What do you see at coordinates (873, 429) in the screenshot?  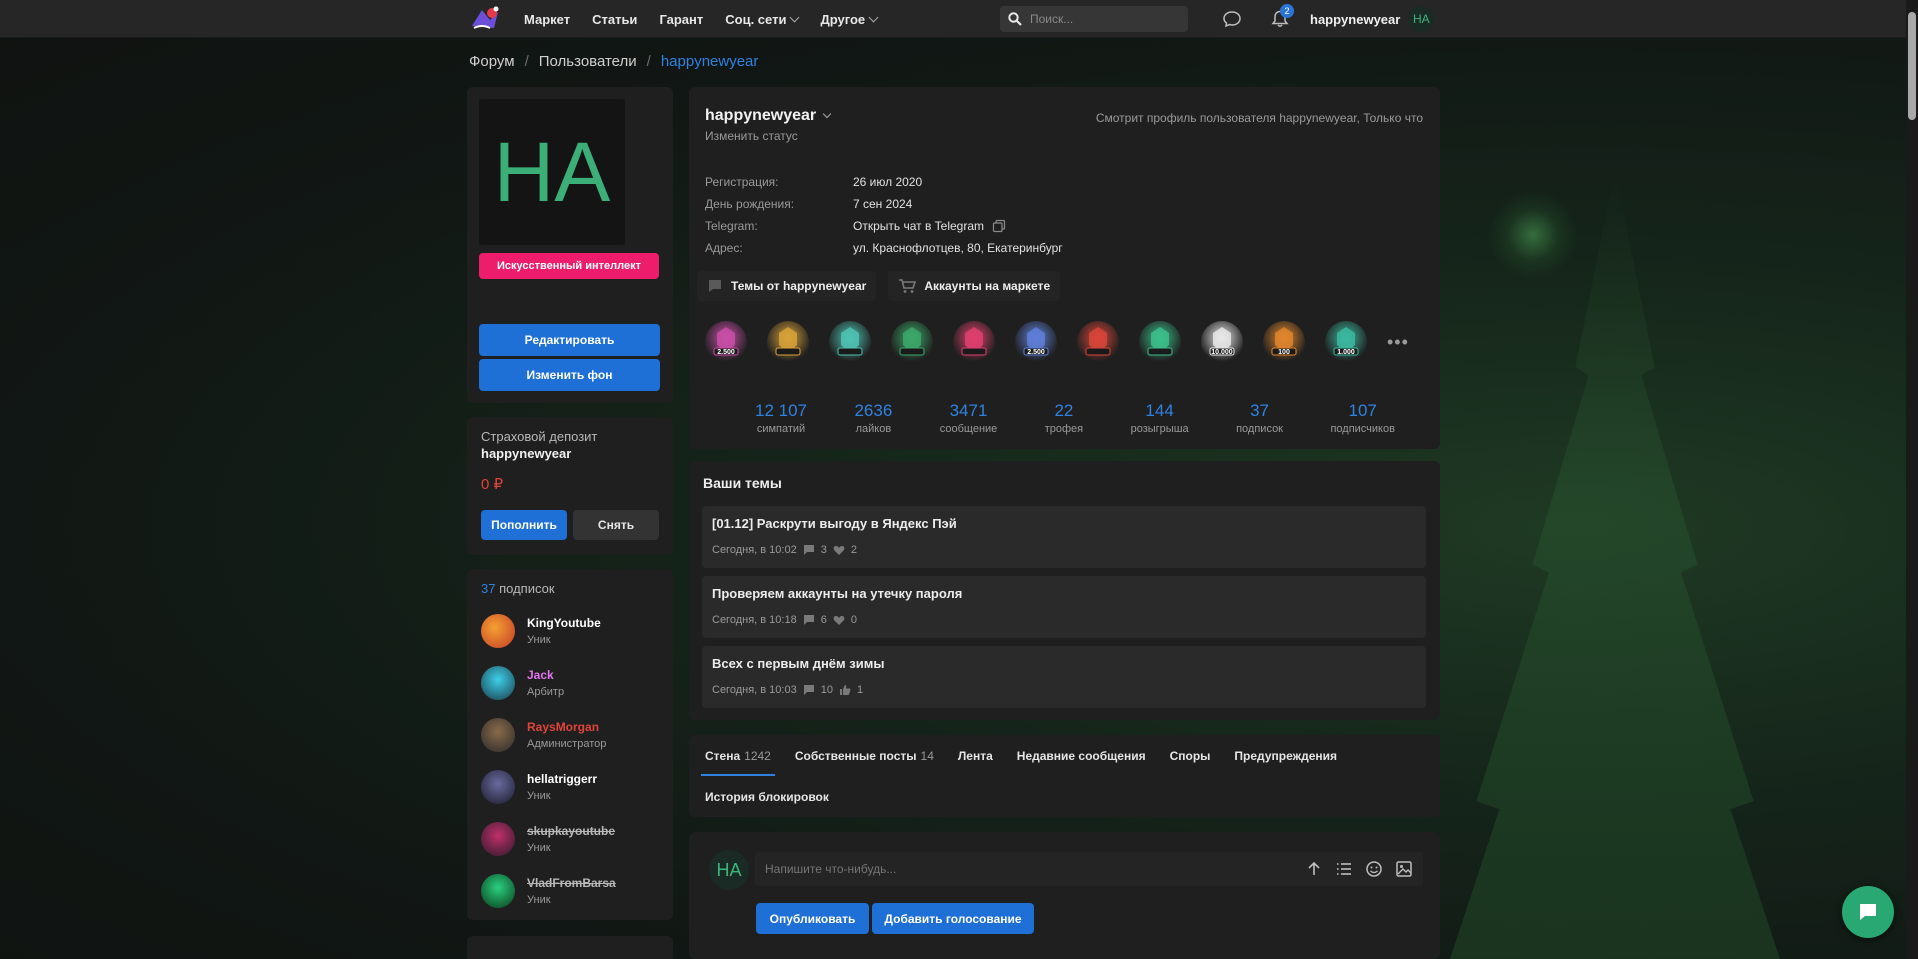 I see `stat-label: лайков` at bounding box center [873, 429].